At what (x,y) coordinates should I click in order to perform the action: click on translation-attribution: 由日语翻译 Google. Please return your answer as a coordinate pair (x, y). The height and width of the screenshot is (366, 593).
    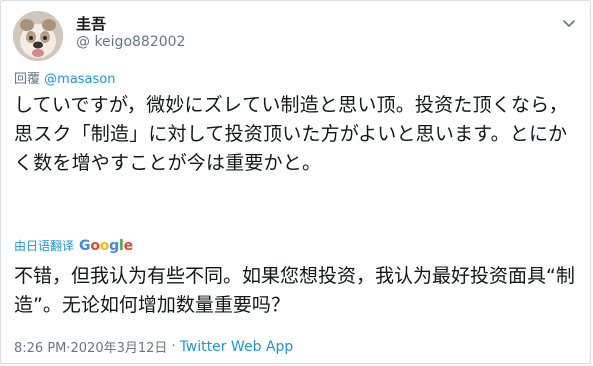
    Looking at the image, I should click on (73, 245).